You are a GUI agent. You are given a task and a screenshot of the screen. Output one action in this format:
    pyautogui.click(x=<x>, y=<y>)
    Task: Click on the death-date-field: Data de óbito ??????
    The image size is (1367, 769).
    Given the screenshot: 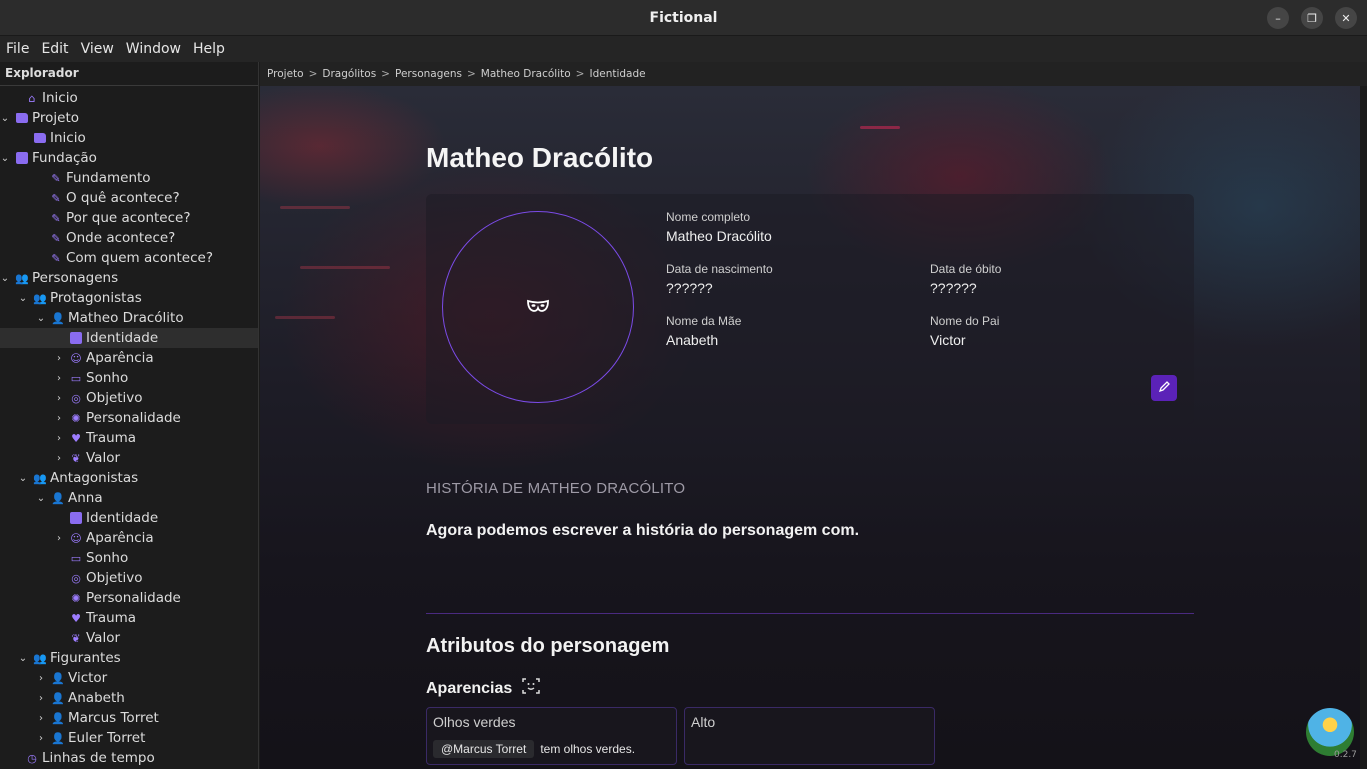 What is the action you would take?
    pyautogui.click(x=965, y=279)
    